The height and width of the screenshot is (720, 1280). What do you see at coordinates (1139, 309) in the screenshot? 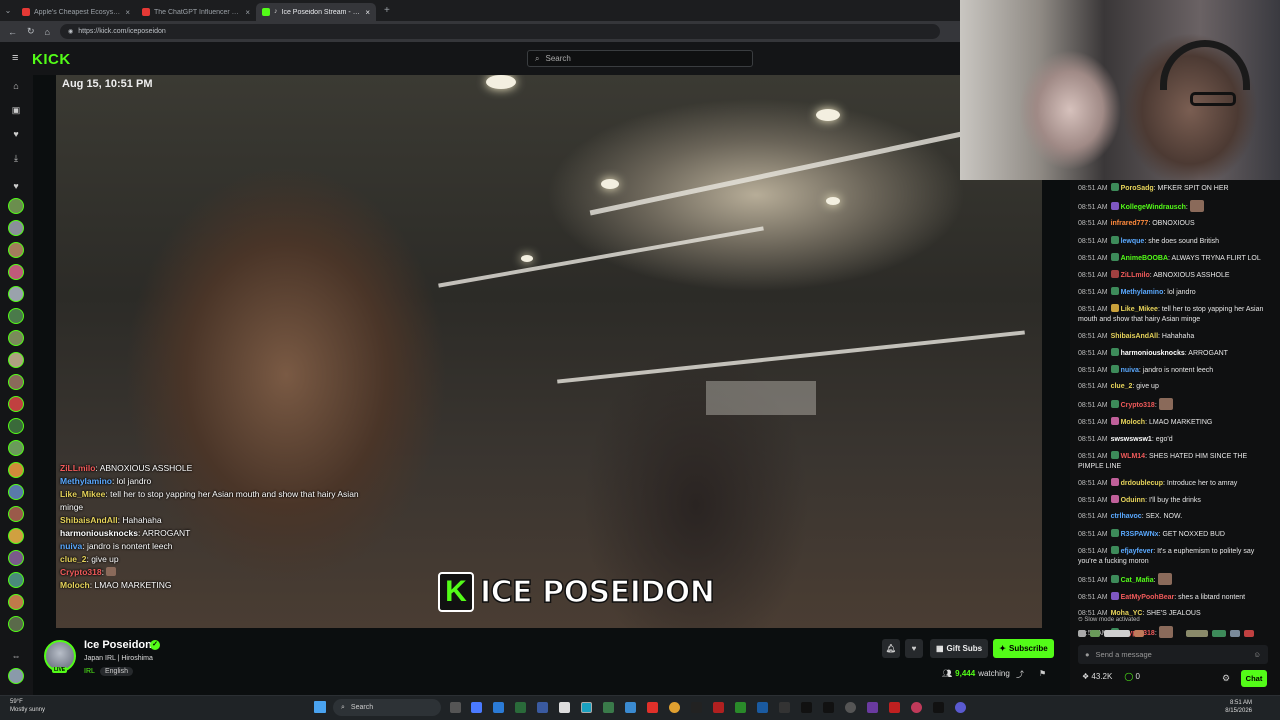
I see `chat-username: Like_Mikee` at bounding box center [1139, 309].